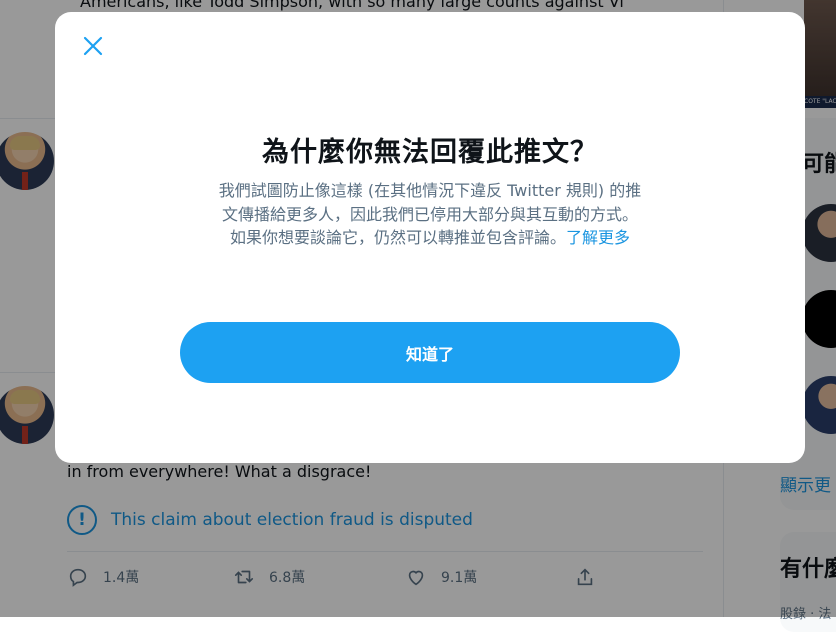 The image size is (836, 632). What do you see at coordinates (430, 352) in the screenshot?
I see `got-it-button: 知道了` at bounding box center [430, 352].